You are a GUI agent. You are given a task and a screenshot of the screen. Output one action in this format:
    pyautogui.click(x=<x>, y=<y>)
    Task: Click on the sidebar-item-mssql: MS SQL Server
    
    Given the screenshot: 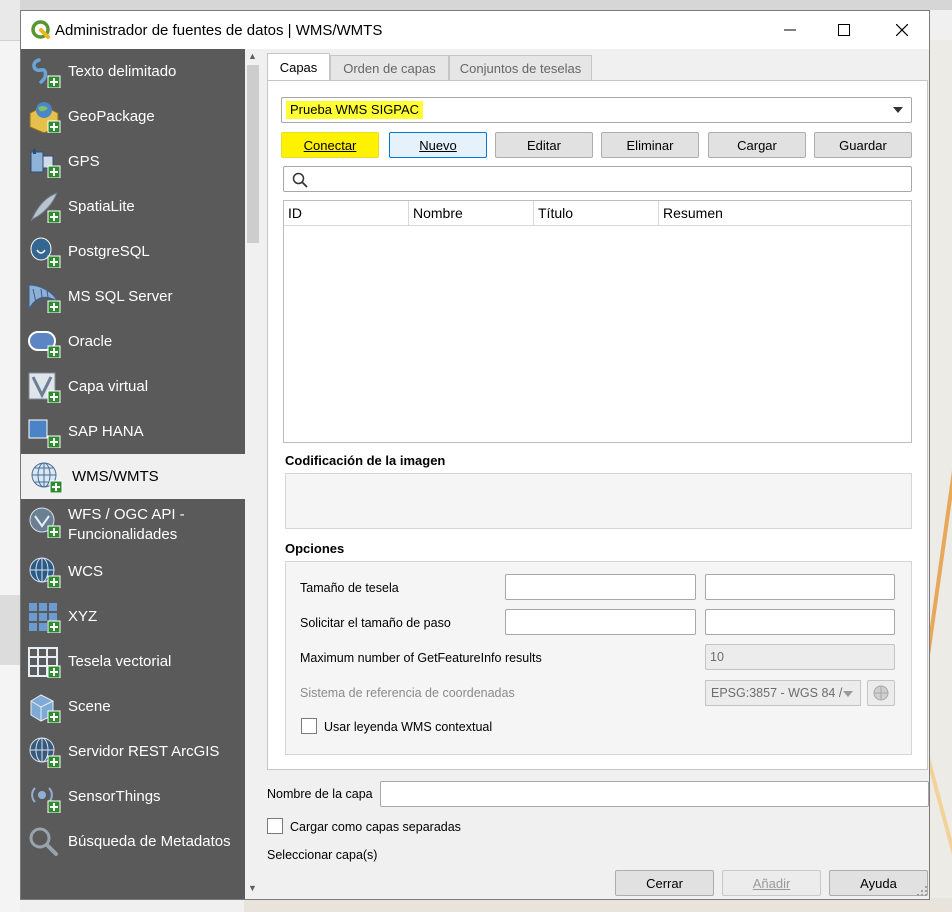 What is the action you would take?
    pyautogui.click(x=133, y=296)
    